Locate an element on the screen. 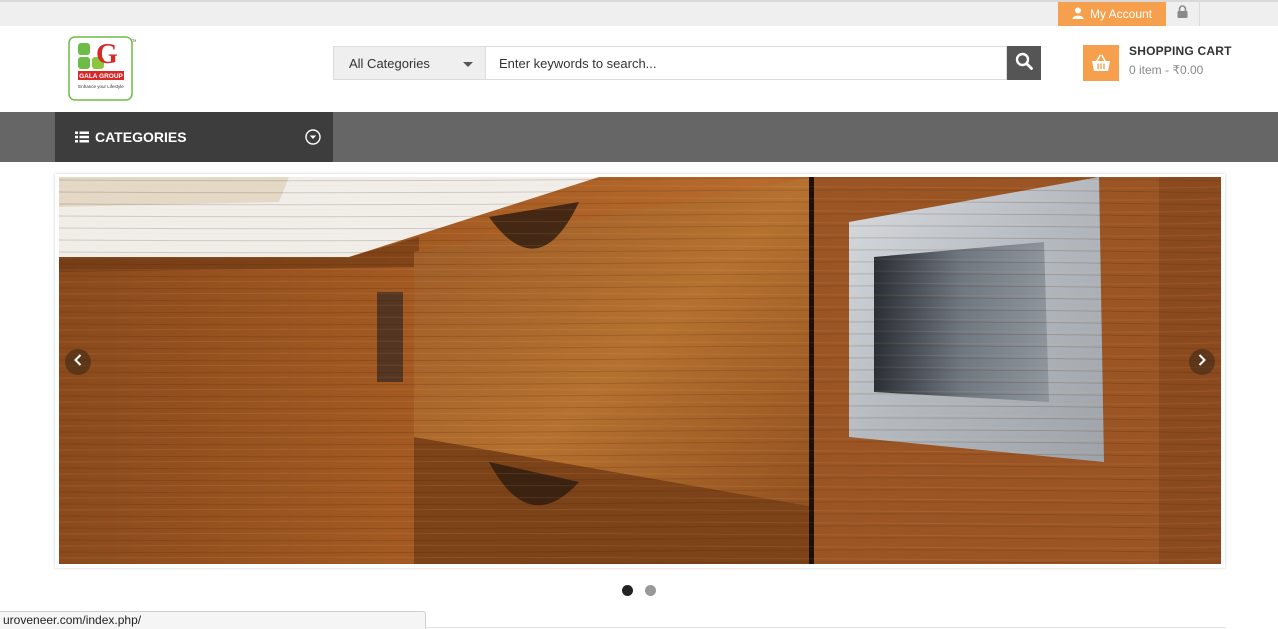  slider-pagination is located at coordinates (639, 590).